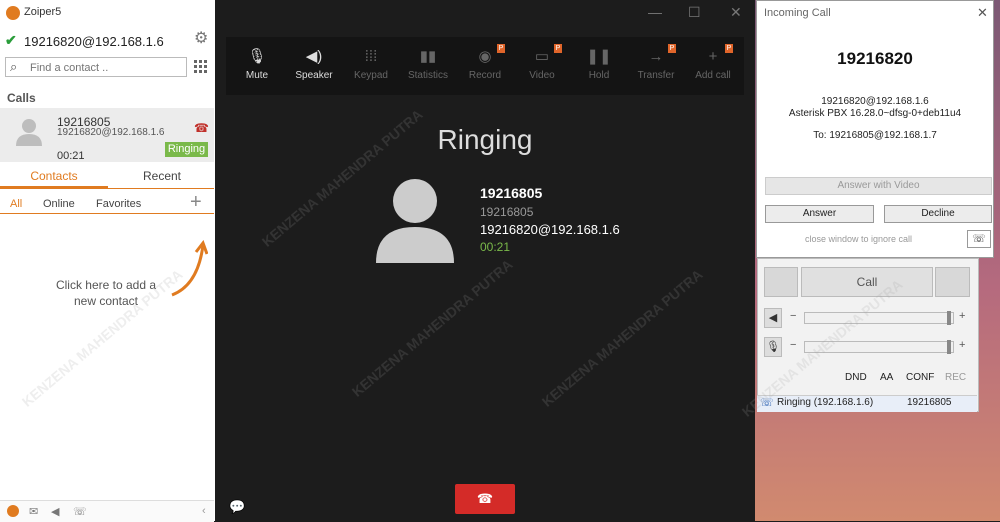 The image size is (1000, 522). Describe the element at coordinates (94, 41) in the screenshot. I see `account-label: 19216820@192.168.1.6` at that location.